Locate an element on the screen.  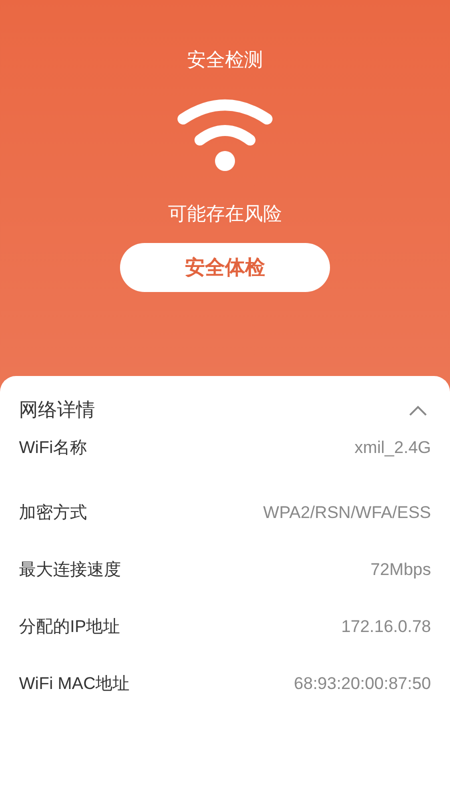
detail-value: 72Mbps is located at coordinates (400, 569).